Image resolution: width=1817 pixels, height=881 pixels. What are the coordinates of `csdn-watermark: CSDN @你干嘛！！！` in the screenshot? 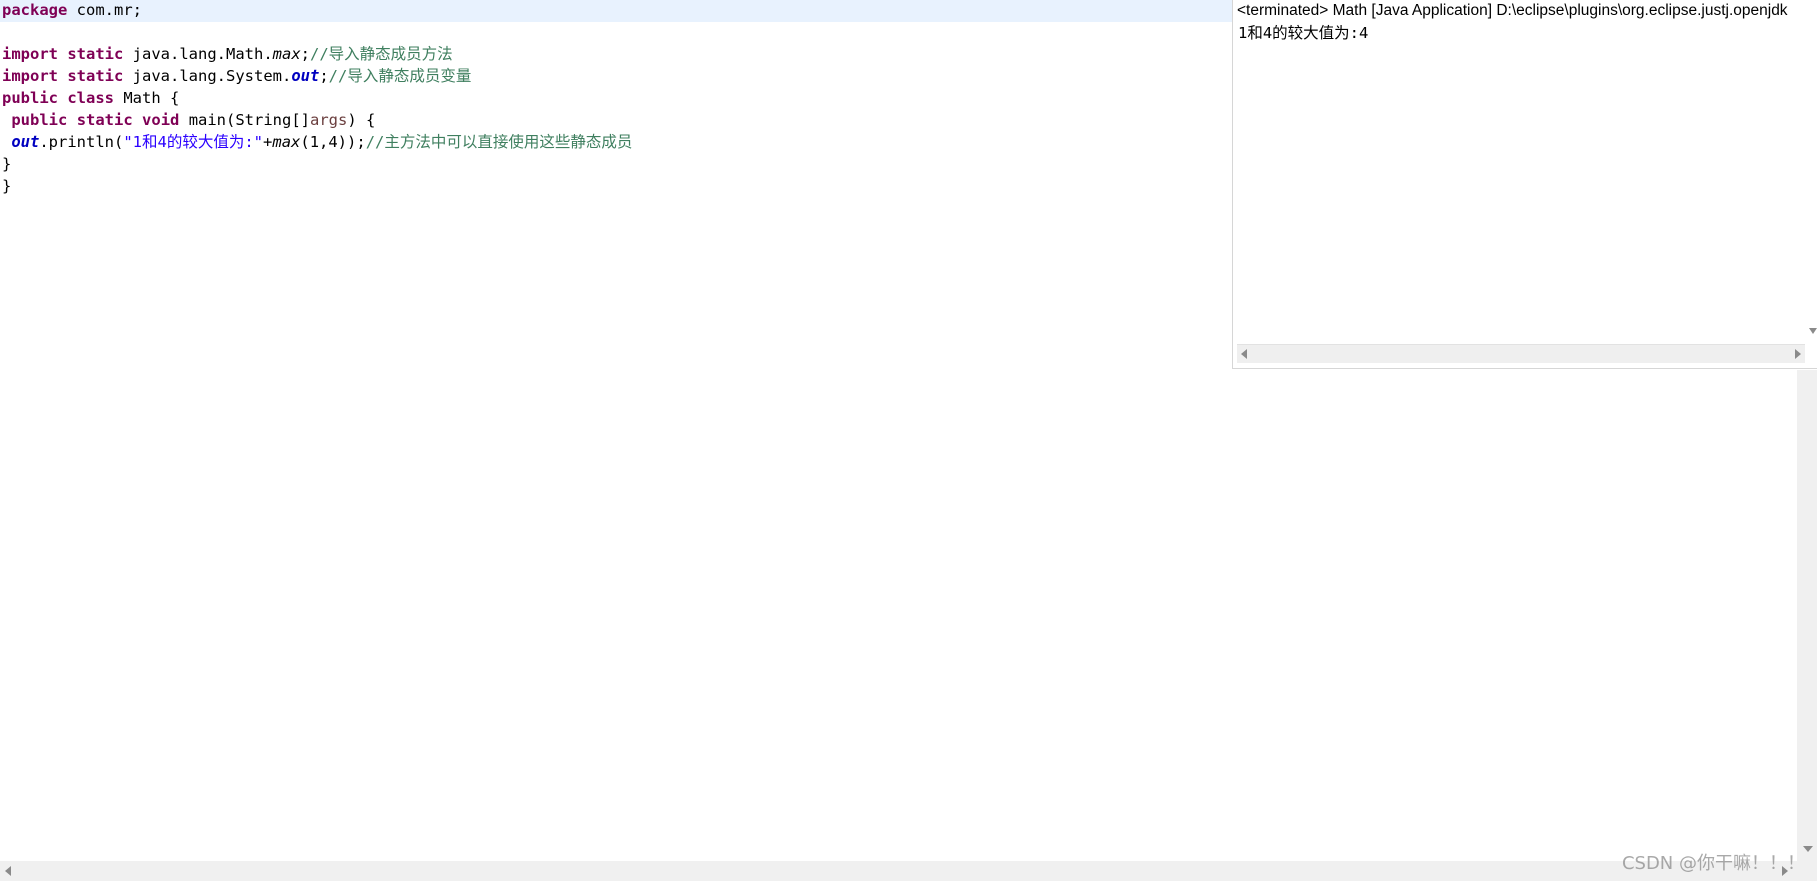 It's located at (1713, 863).